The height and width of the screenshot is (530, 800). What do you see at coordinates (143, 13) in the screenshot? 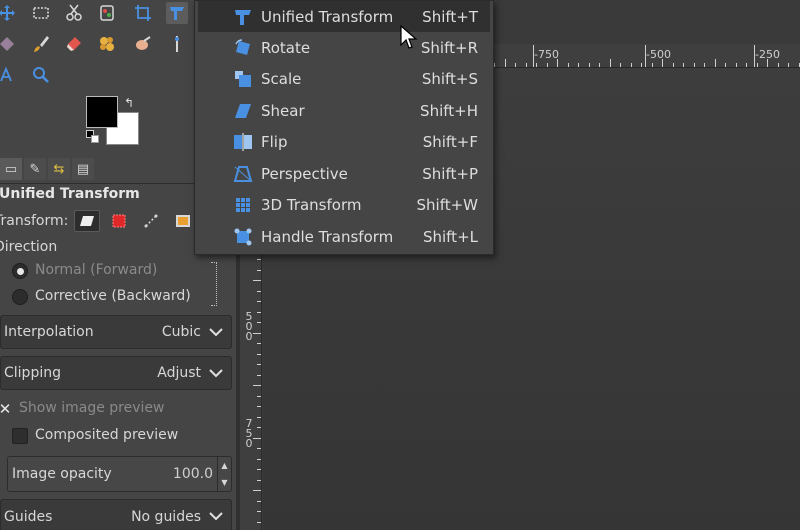
I see `crop-icon` at bounding box center [143, 13].